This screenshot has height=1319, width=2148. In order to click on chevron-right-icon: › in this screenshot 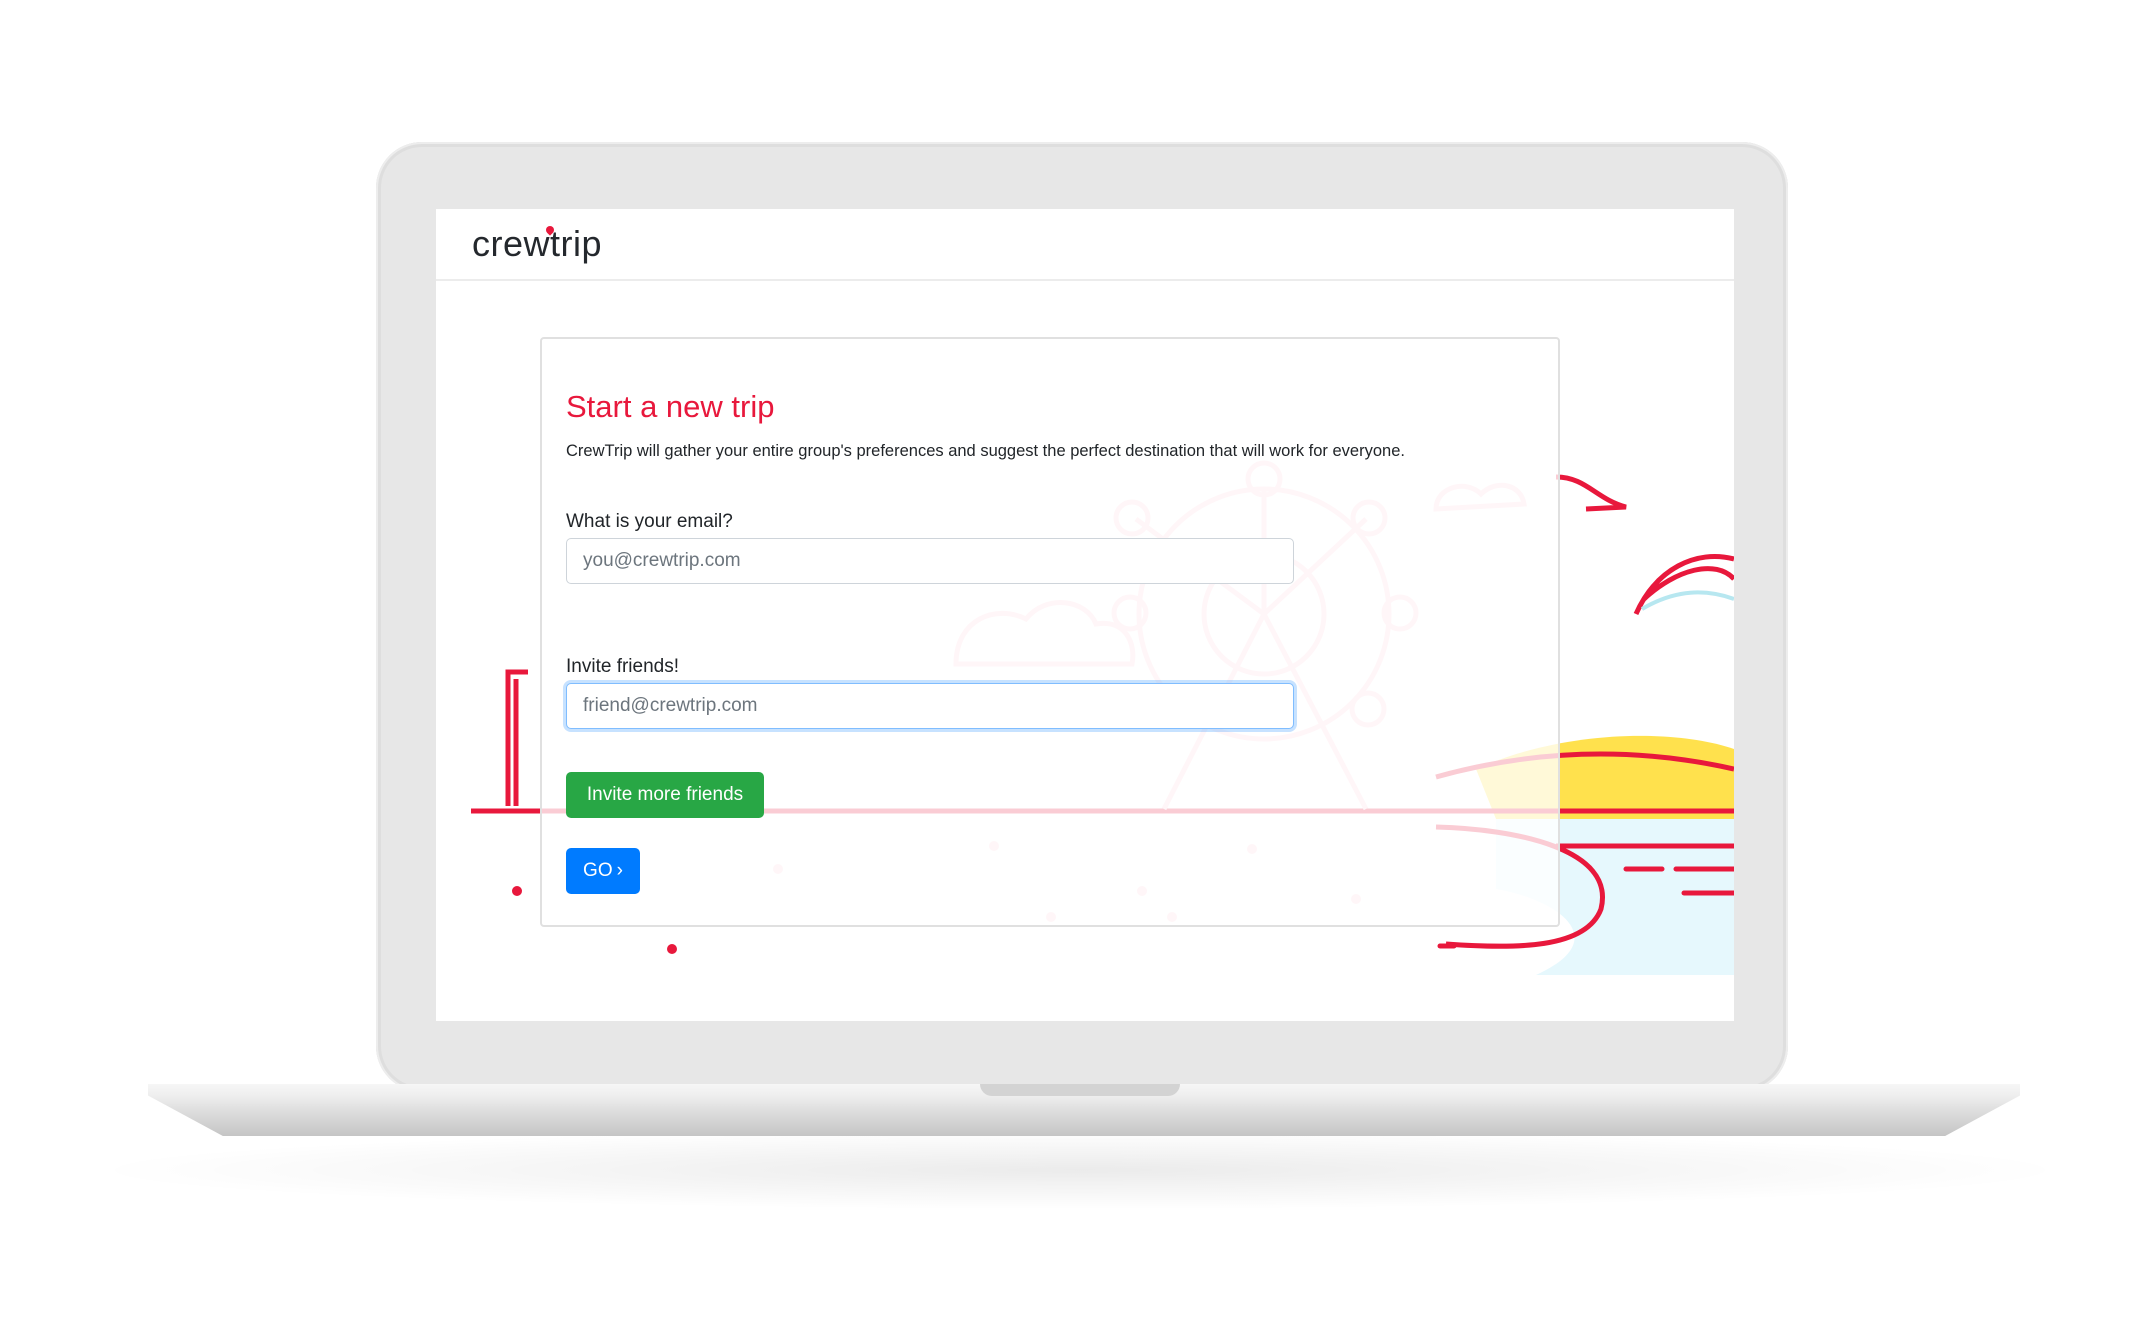, I will do `click(619, 870)`.